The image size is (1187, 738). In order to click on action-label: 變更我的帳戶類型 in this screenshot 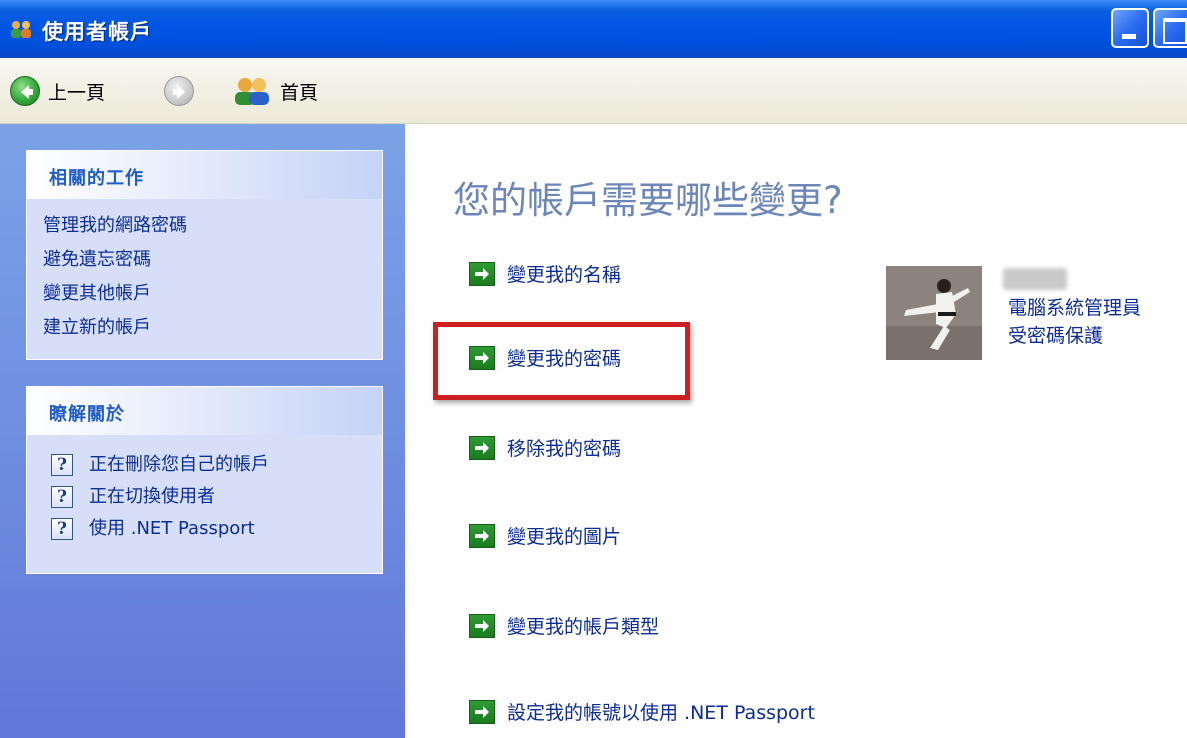, I will do `click(583, 627)`.